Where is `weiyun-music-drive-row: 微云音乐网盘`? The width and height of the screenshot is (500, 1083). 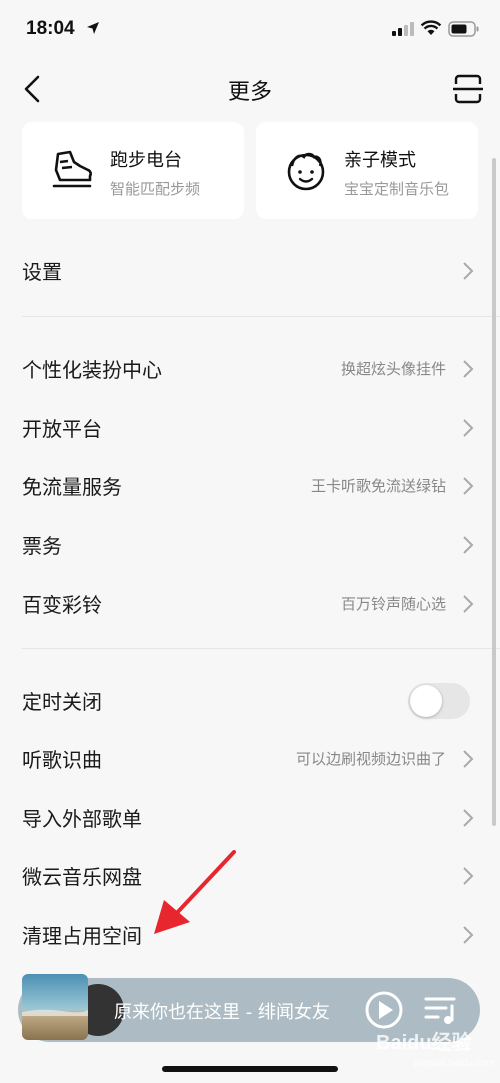
weiyun-music-drive-row: 微云音乐网盘 is located at coordinates (250, 876).